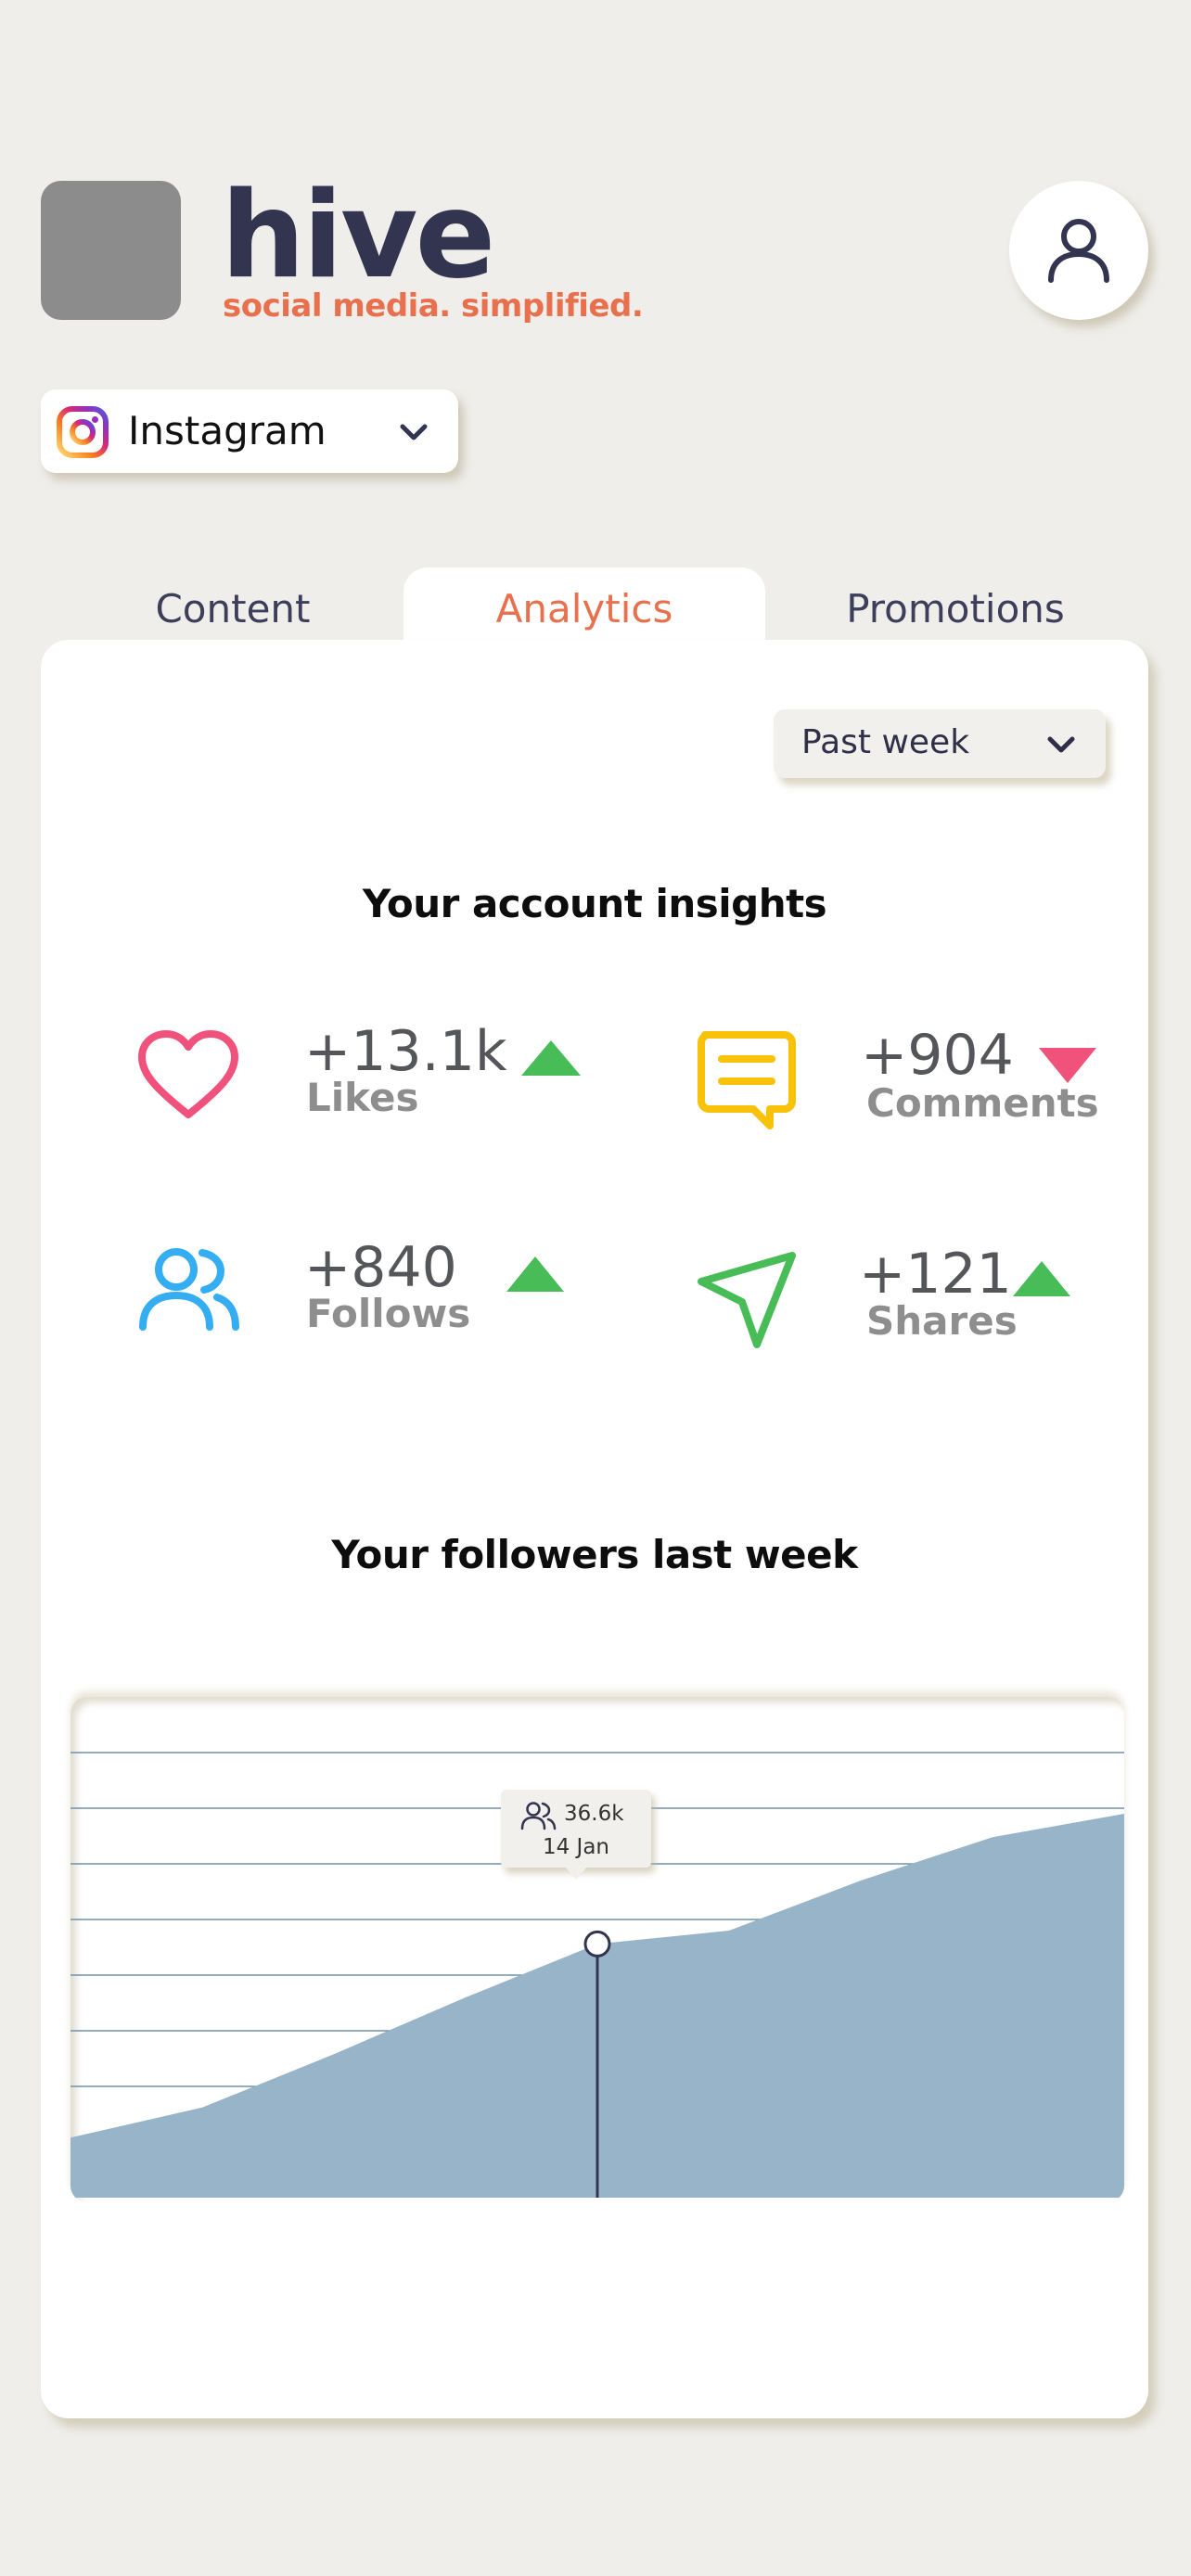  I want to click on chart-tooltip: 36.6k 14 Jan, so click(576, 1835).